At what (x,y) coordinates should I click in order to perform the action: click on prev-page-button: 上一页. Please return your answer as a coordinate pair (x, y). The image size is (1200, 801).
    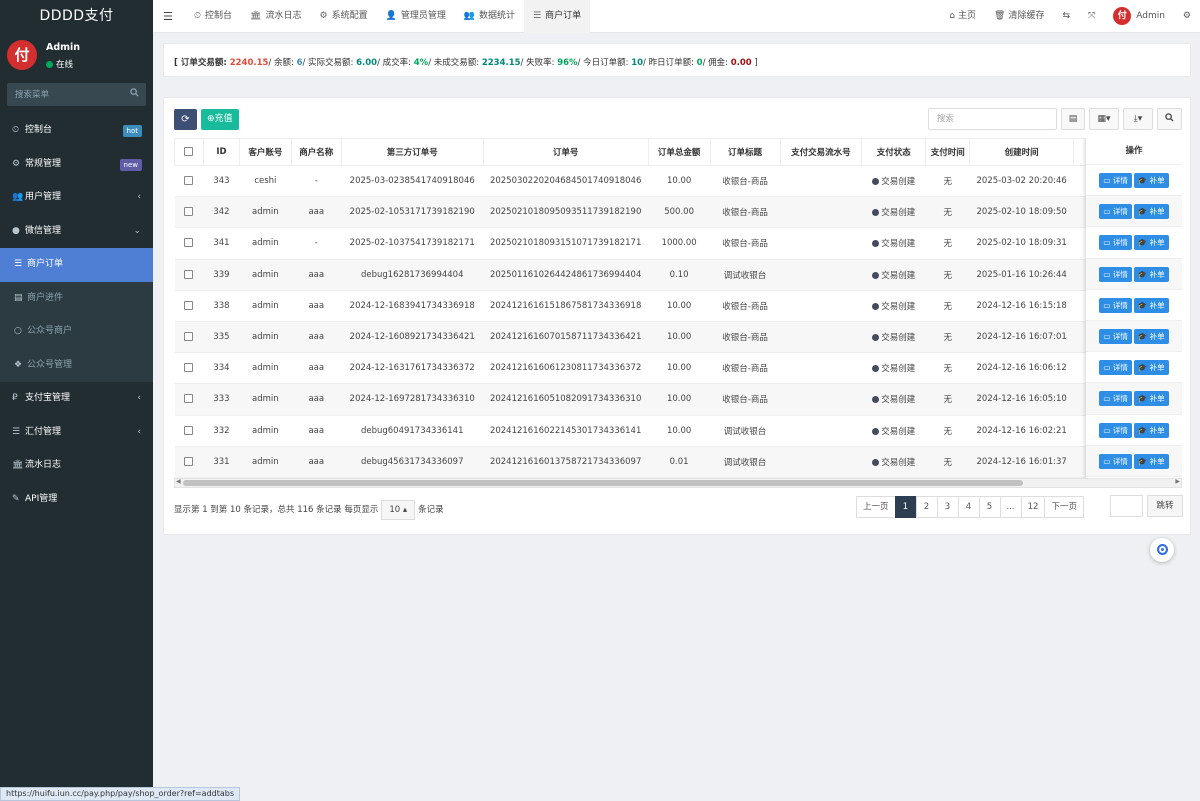
    Looking at the image, I should click on (876, 507).